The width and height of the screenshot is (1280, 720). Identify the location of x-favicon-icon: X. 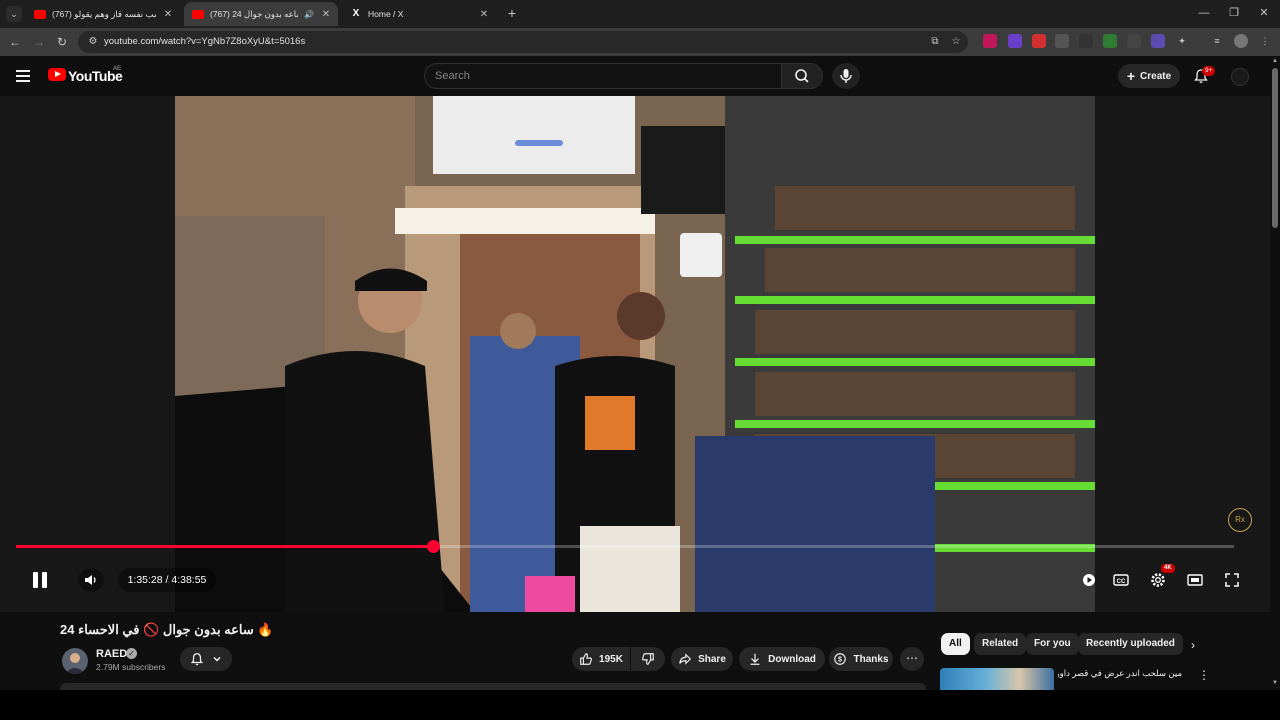
(356, 13).